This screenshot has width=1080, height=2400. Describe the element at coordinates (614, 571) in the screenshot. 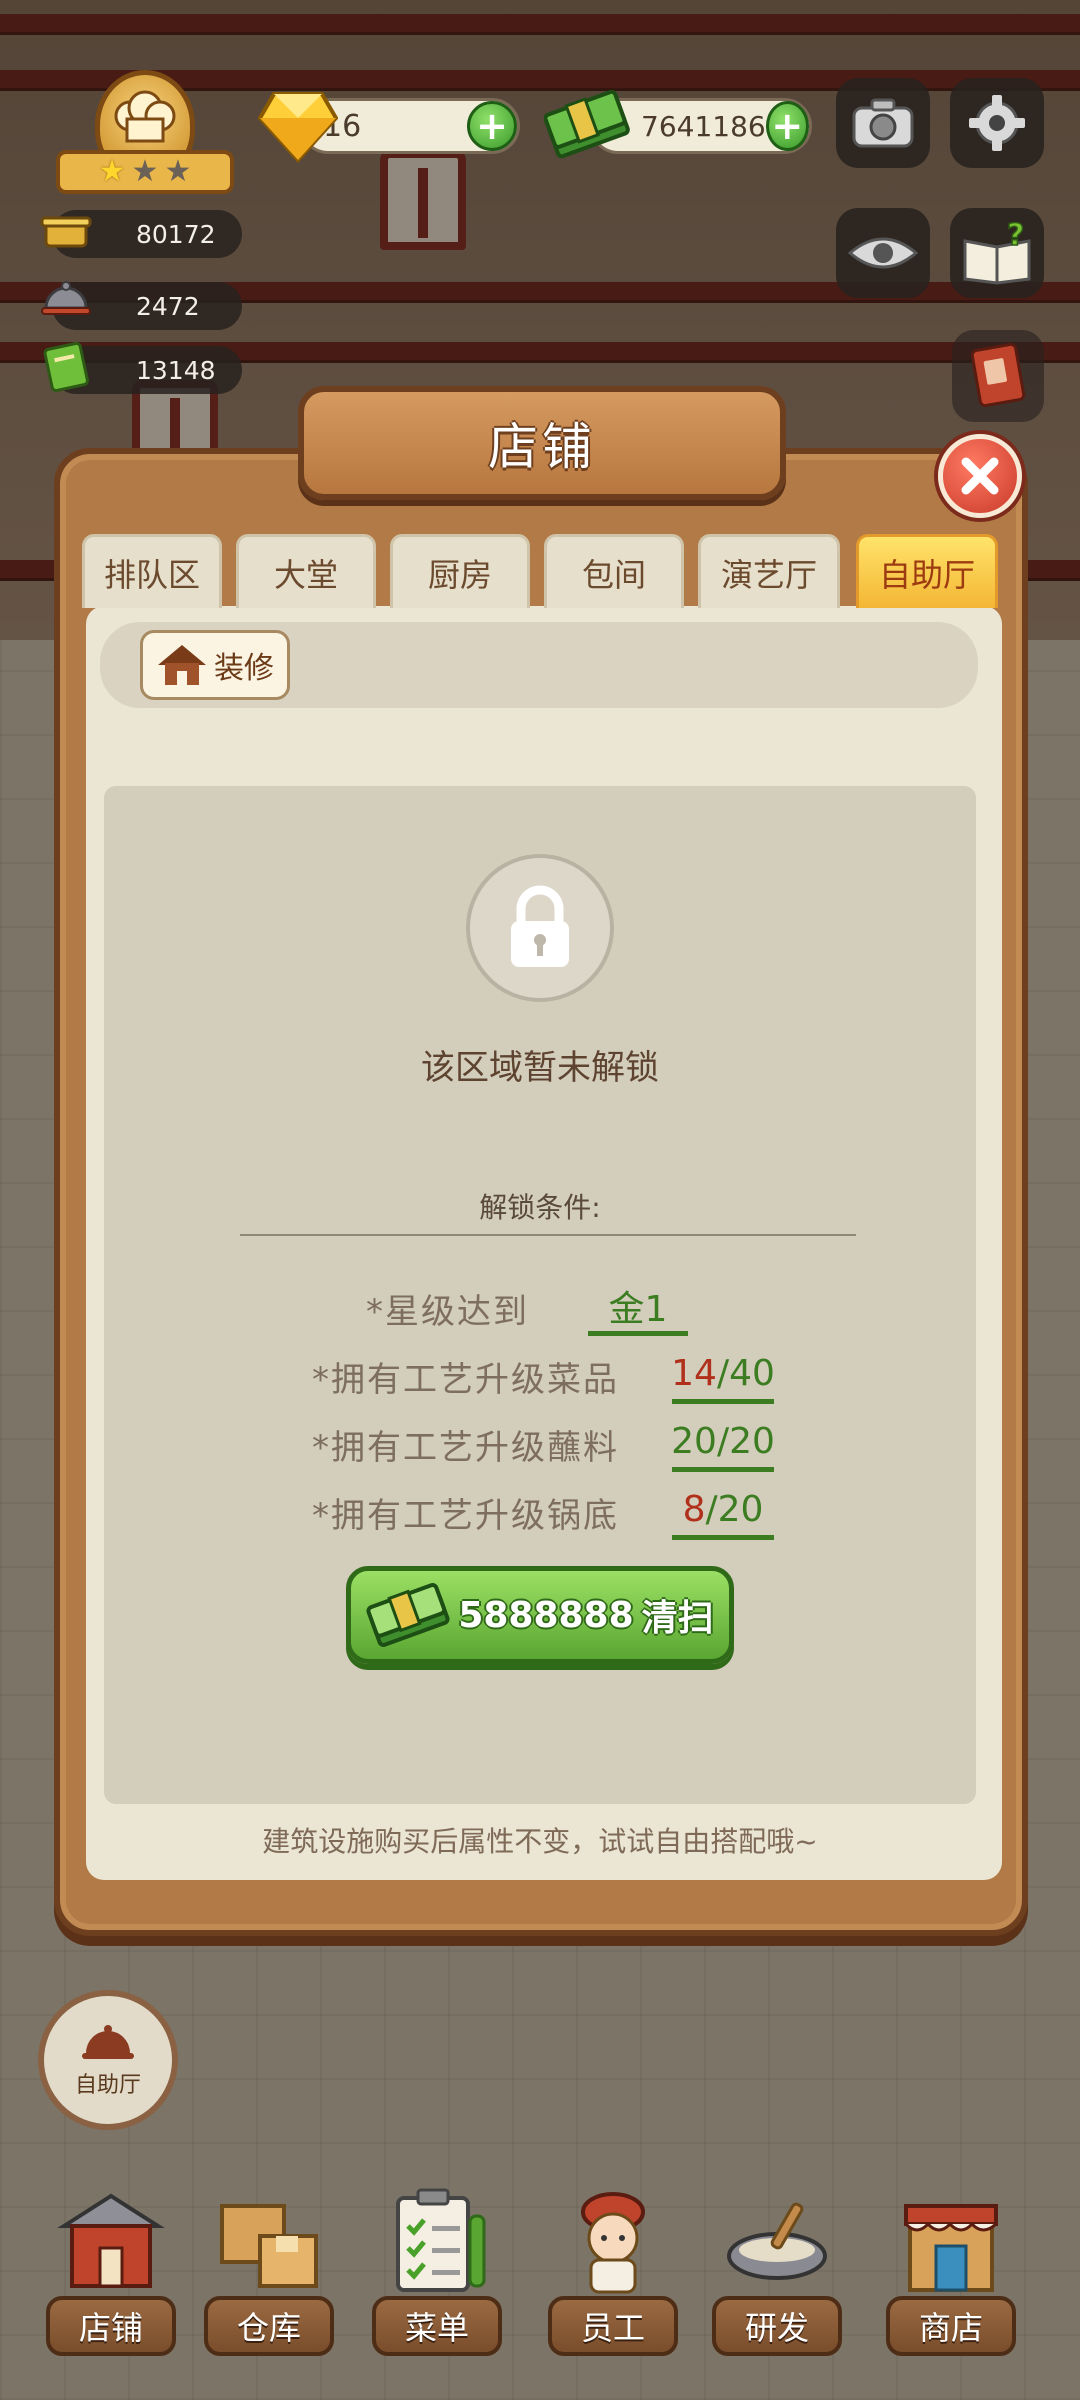

I see `tab-private-room: 包间` at that location.